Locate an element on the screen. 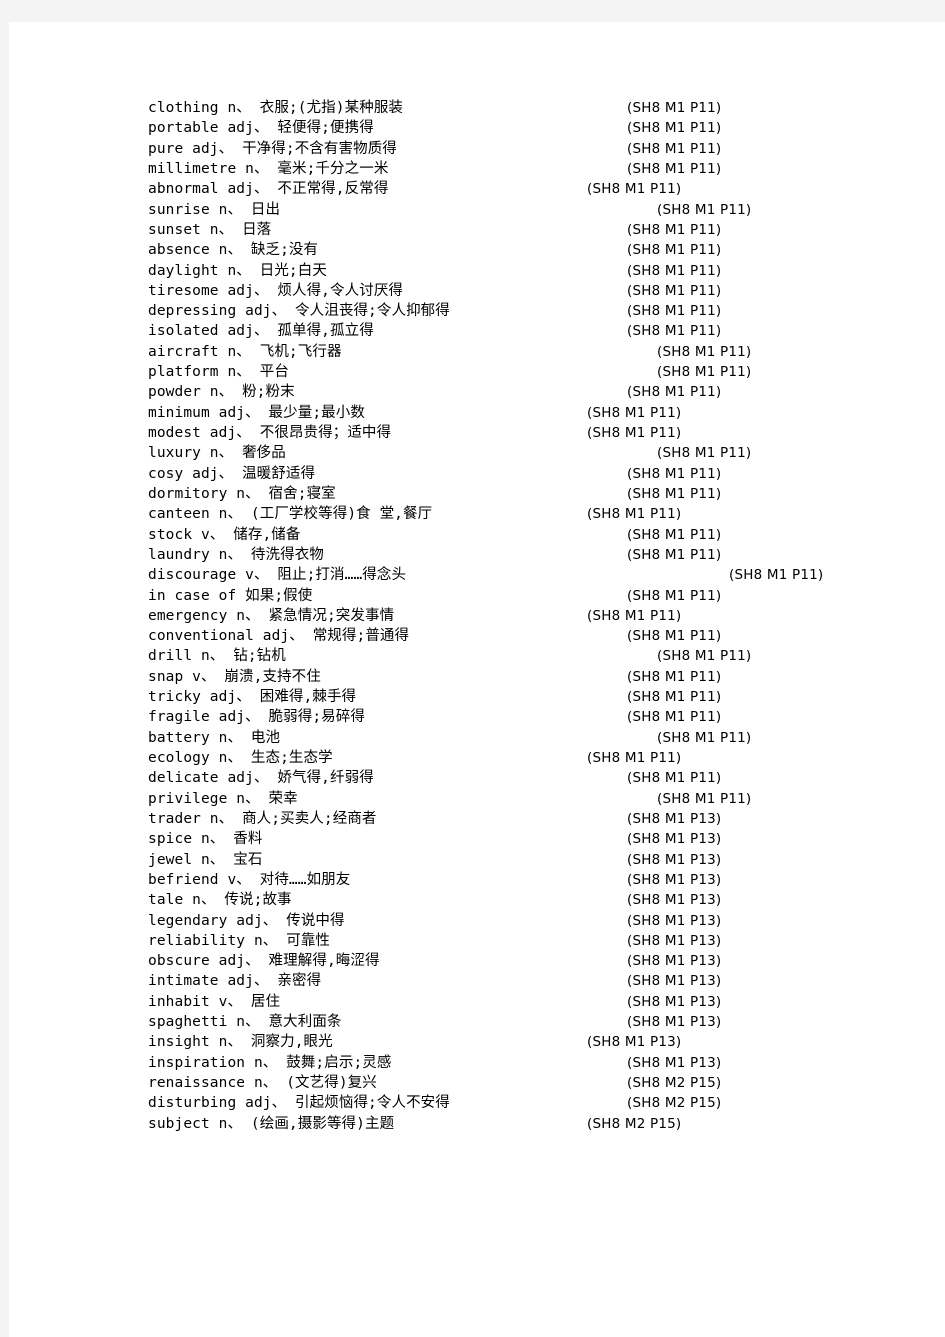 The height and width of the screenshot is (1337, 945). vocabulary-row: cosy adj、 温暖舒适得 (SH8 M1 P11) is located at coordinates (528, 474).